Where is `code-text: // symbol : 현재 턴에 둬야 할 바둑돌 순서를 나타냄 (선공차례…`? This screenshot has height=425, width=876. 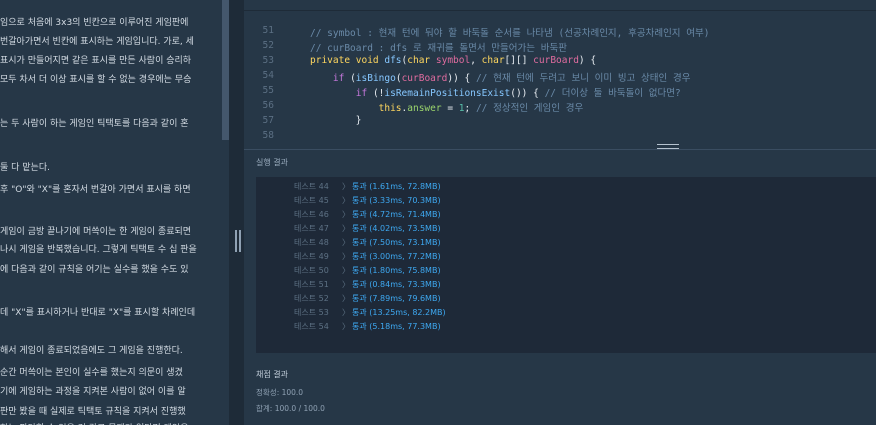
code-text: // symbol : 현재 턴에 둬야 할 바둑돌 순서를 나타냄 (선공차례… is located at coordinates (510, 33).